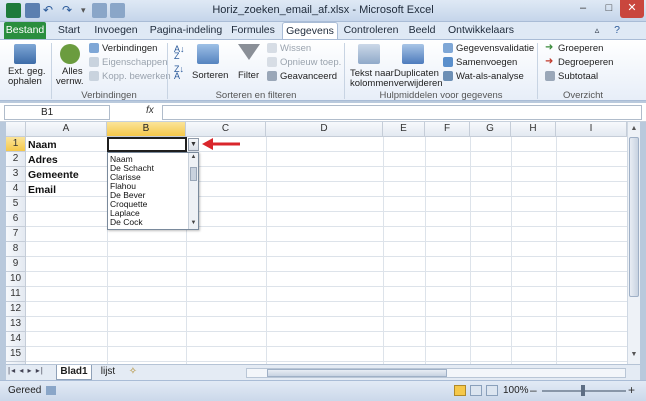 Image resolution: width=646 pixels, height=401 pixels. I want to click on tab-gegevens: Gegevens, so click(310, 30).